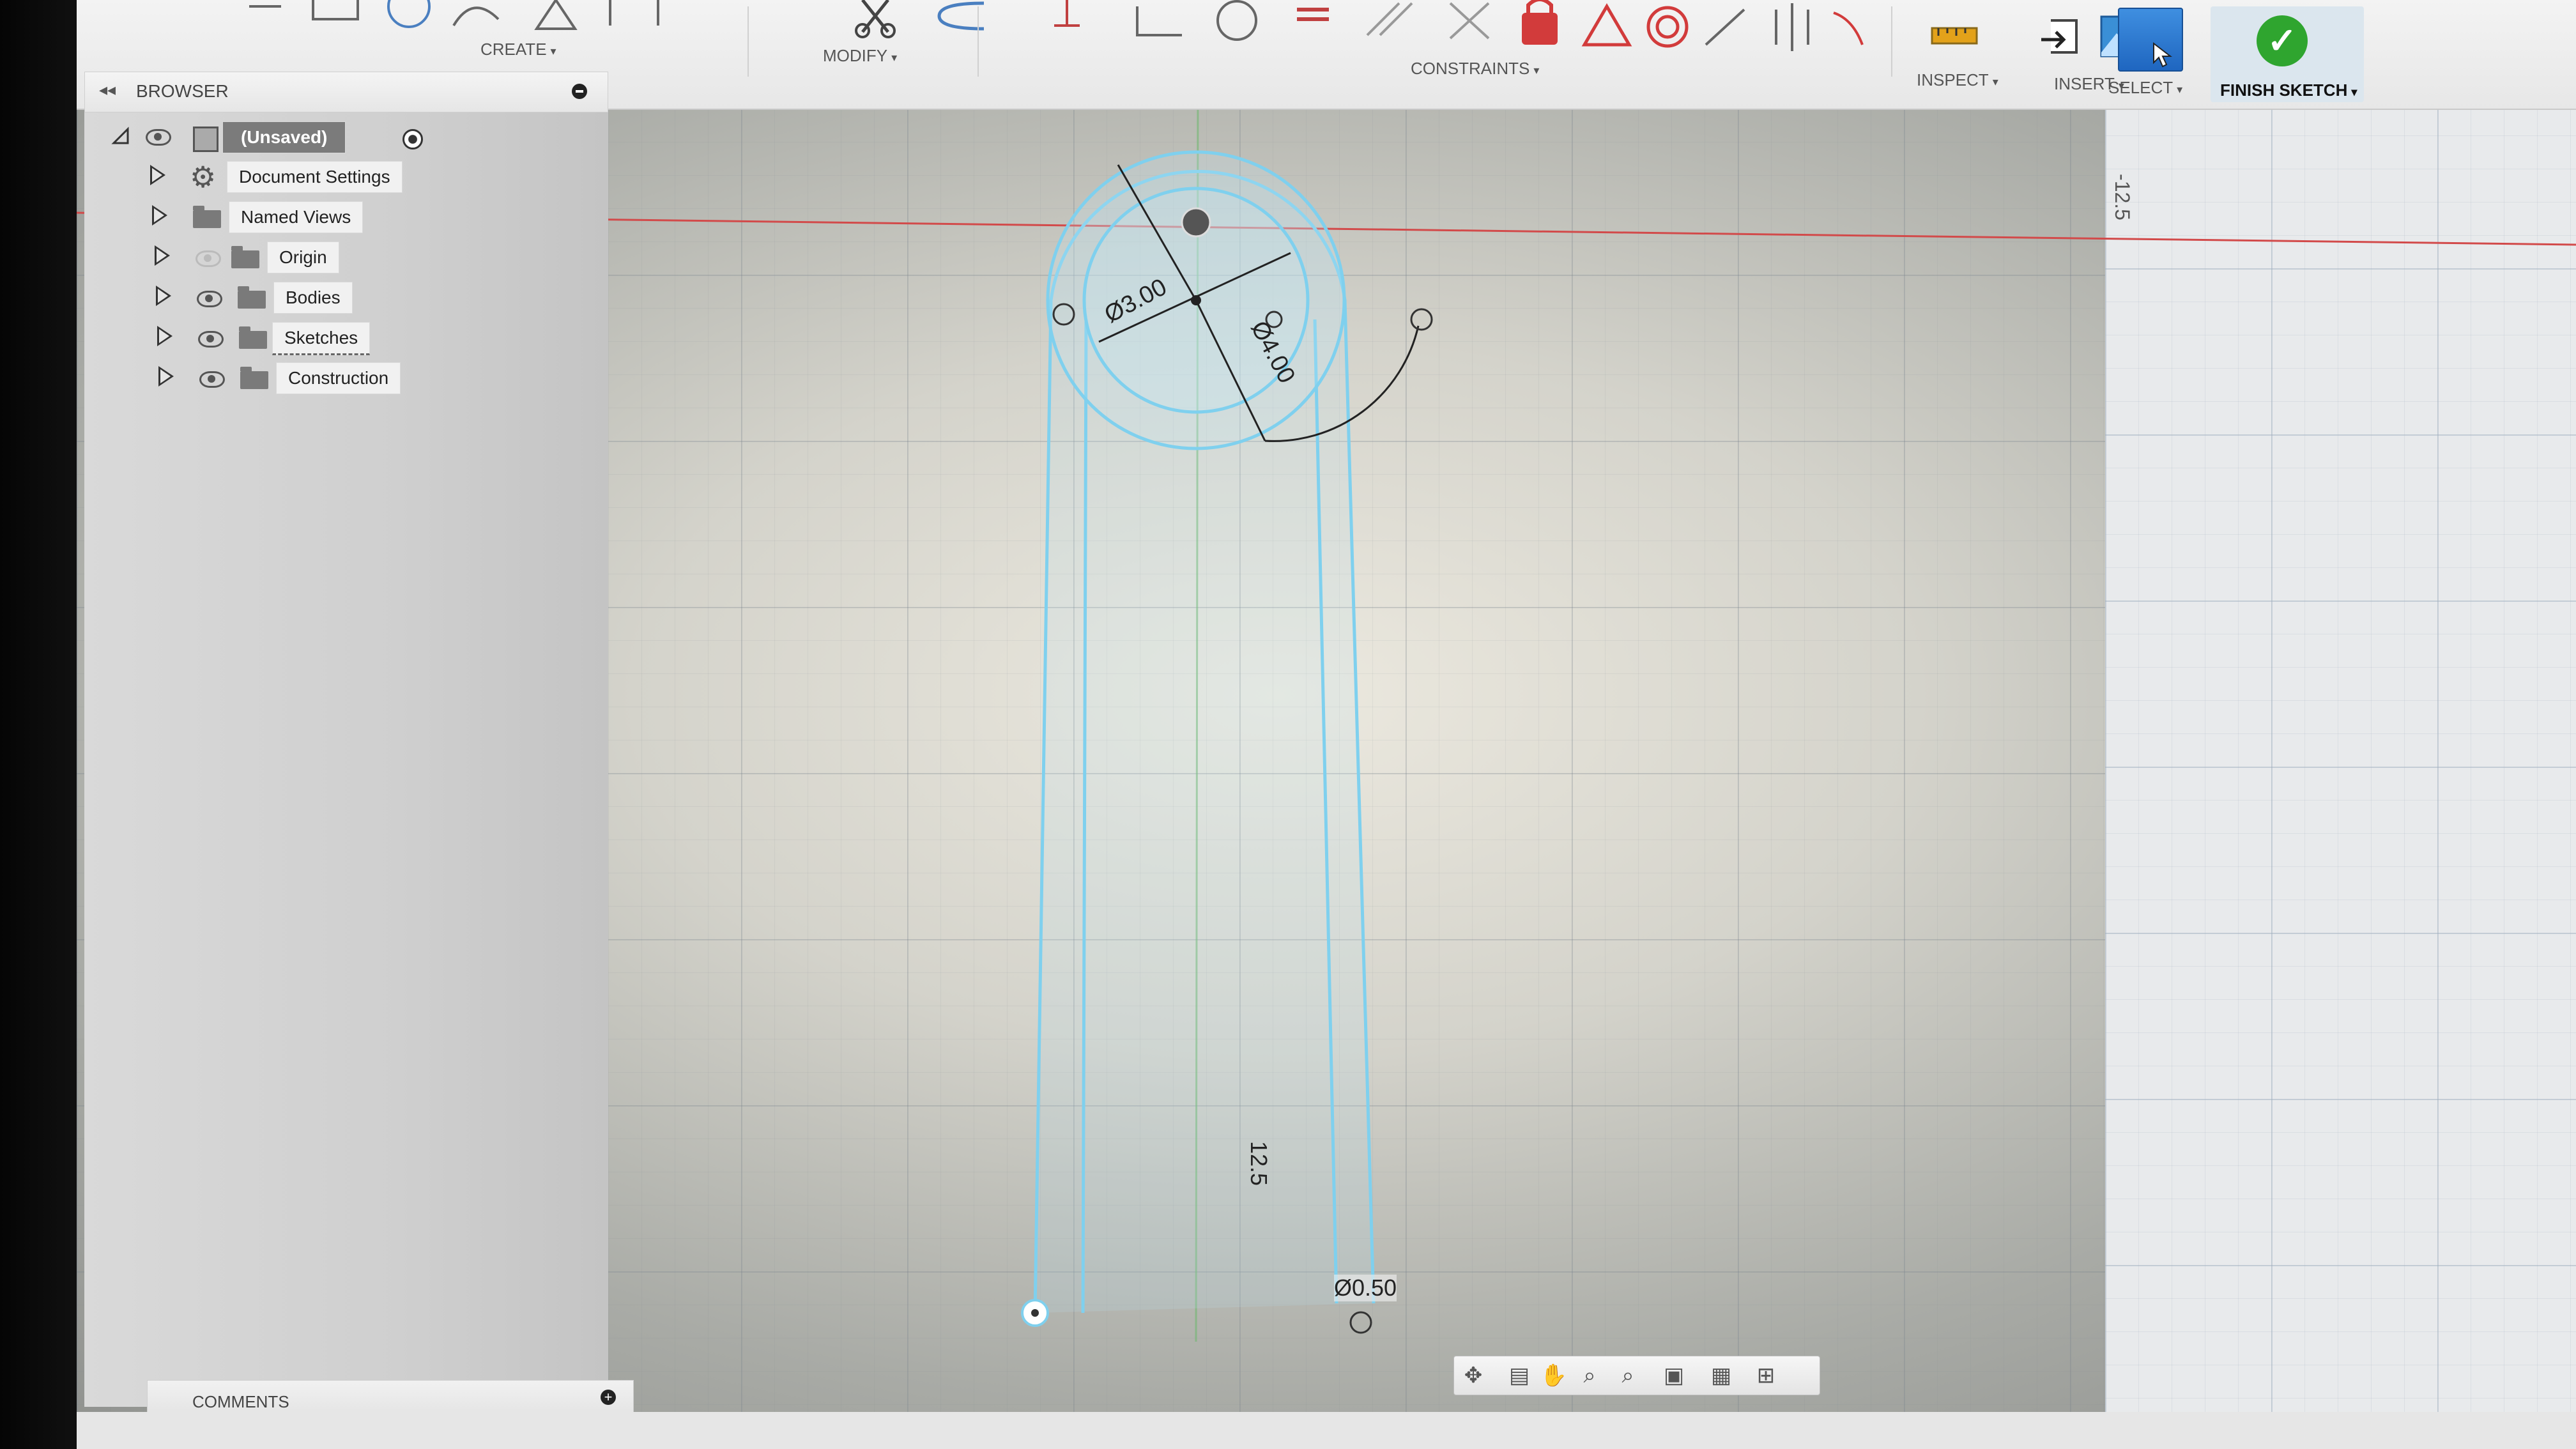  I want to click on constraints-label: CONSTRAINTS, so click(1470, 68).